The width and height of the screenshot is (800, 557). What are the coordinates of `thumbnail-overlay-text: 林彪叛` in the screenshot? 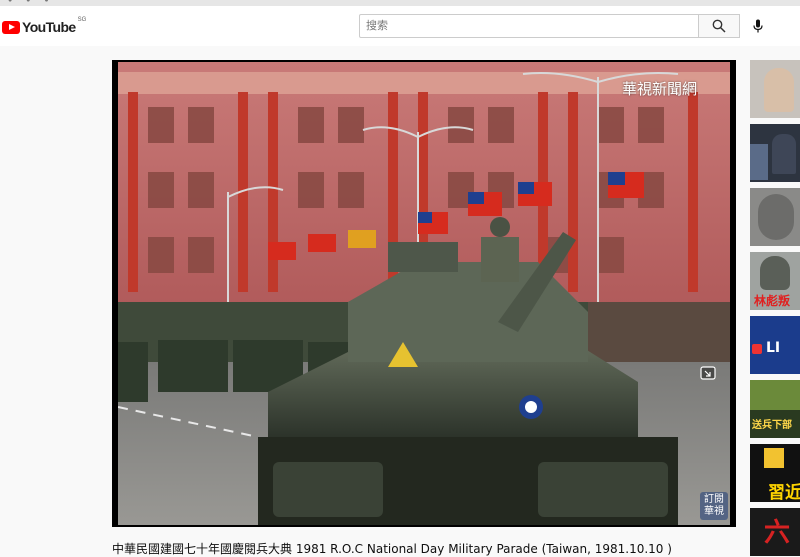 It's located at (772, 301).